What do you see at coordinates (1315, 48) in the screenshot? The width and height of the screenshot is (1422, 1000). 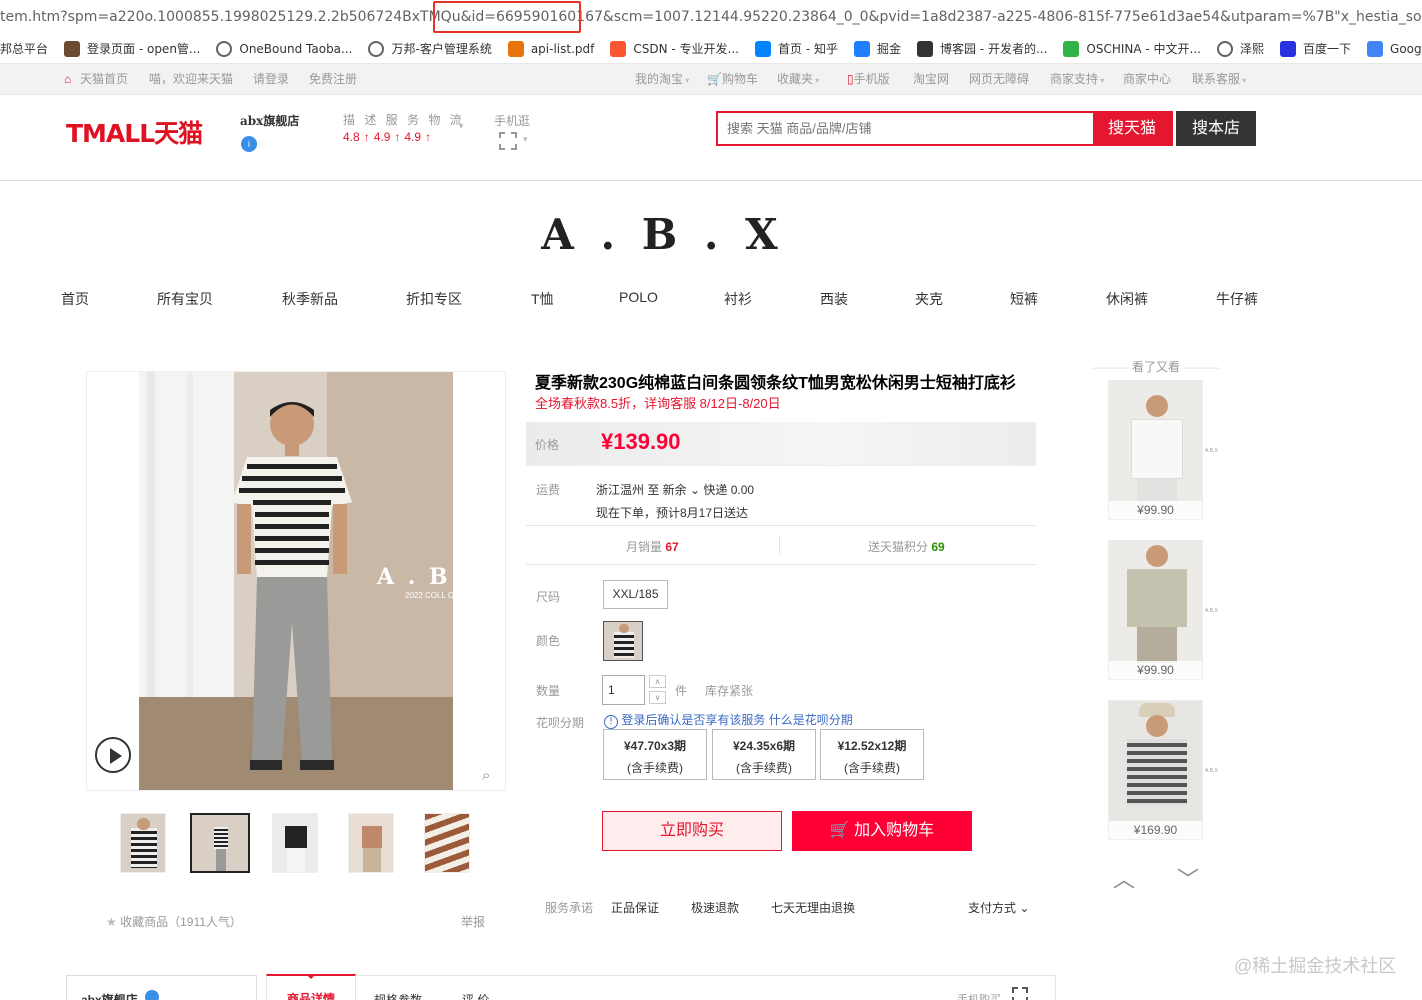 I see `bookmark-item: 百度一下` at bounding box center [1315, 48].